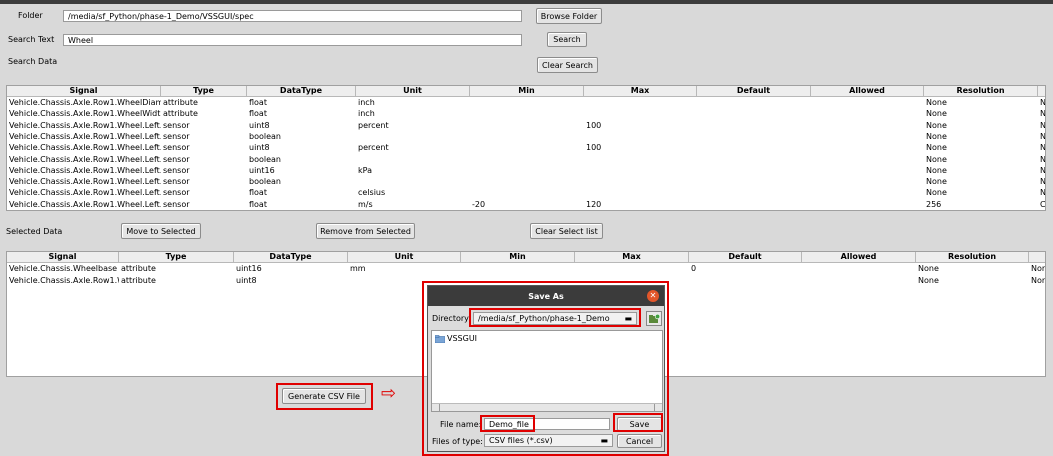 The image size is (1053, 456). I want to click on col-header-allowed: Allowed, so click(867, 91).